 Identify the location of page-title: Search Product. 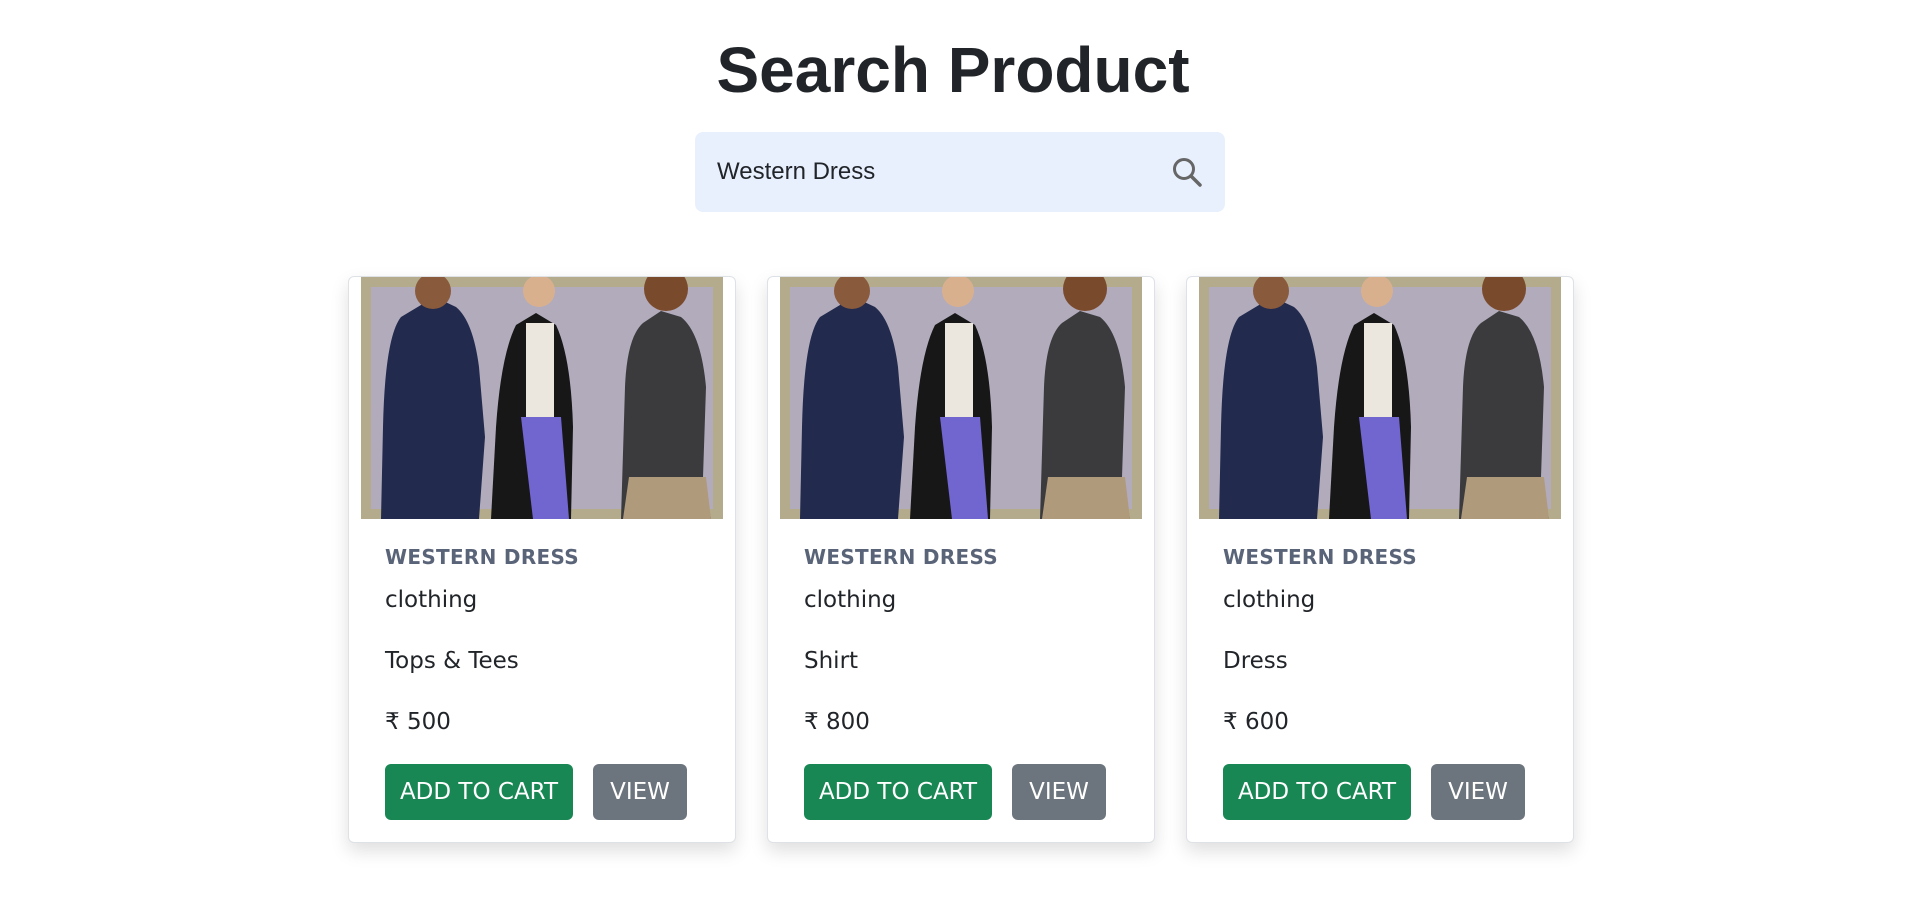
(953, 70).